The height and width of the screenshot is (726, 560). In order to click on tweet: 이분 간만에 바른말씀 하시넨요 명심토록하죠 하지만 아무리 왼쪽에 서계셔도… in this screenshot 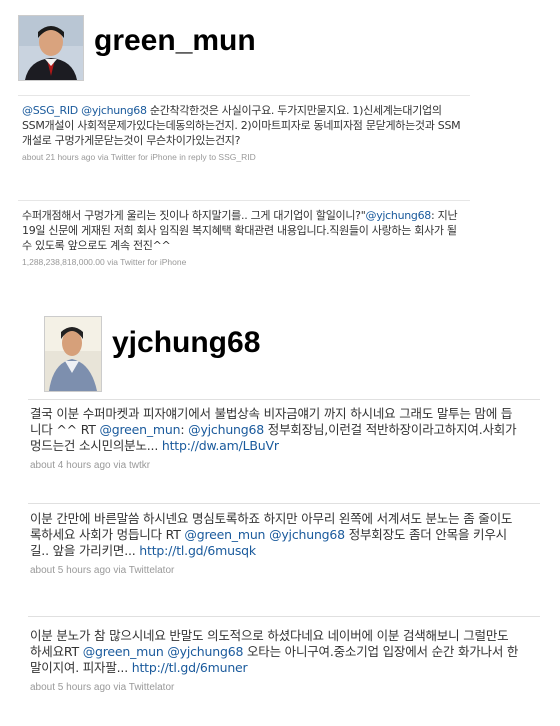, I will do `click(275, 543)`.